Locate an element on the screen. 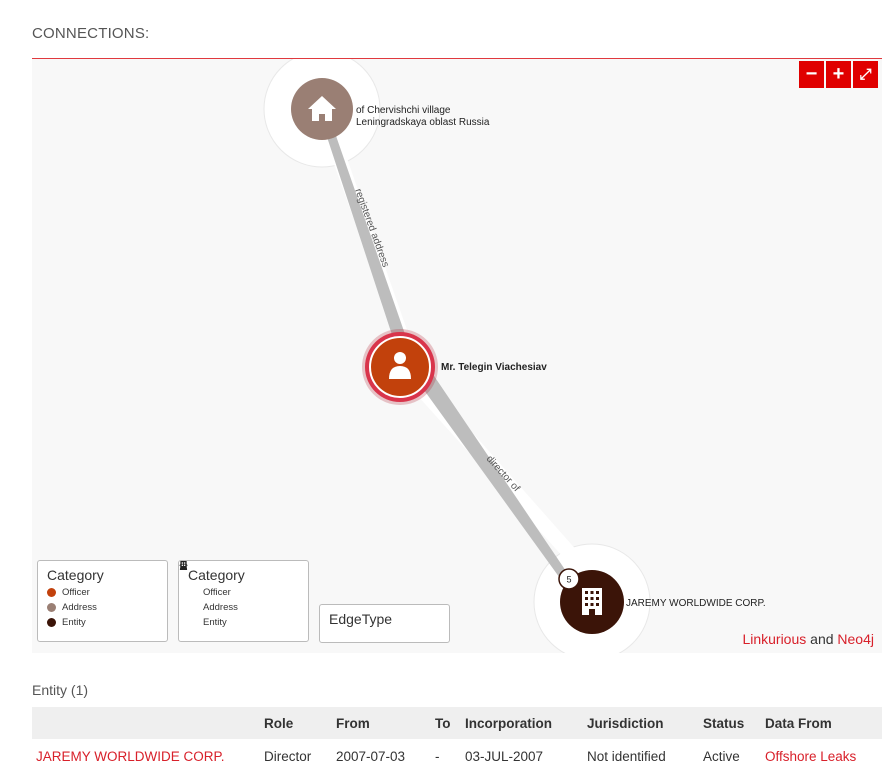 The image size is (896, 781). officer-node: Mr. Telegin Viachesiav is located at coordinates (454, 367).